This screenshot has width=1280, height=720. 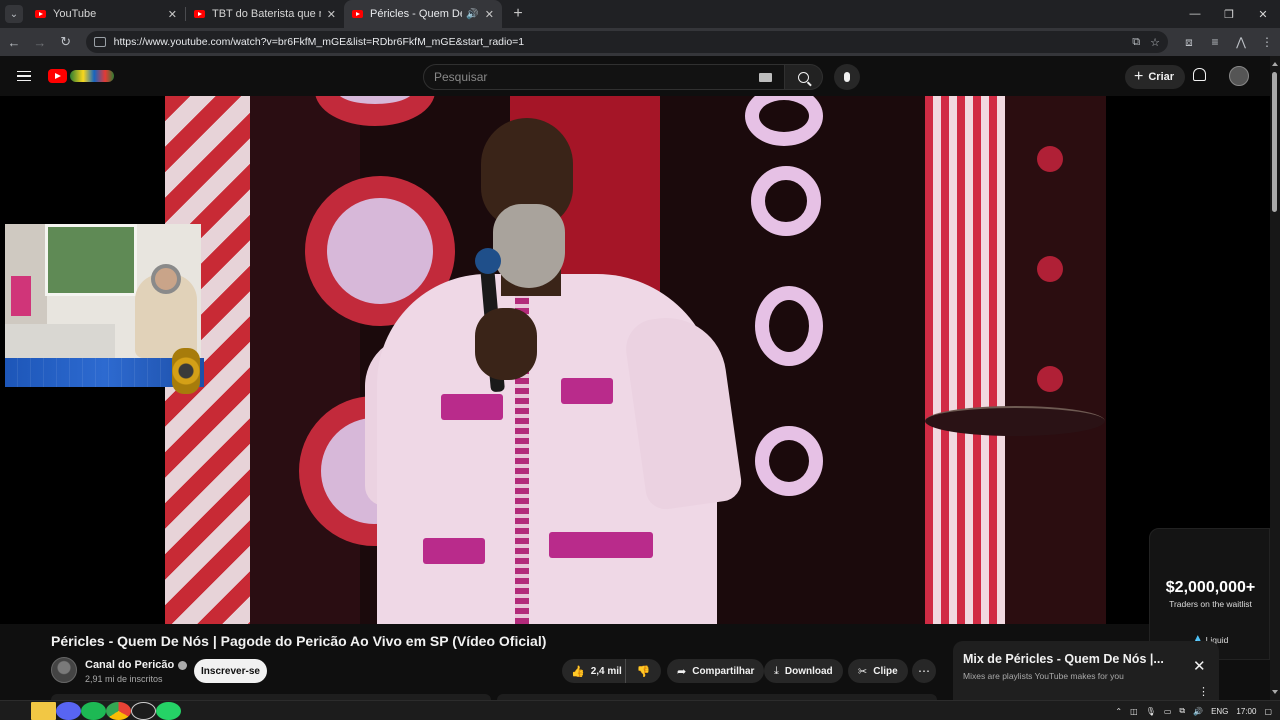 What do you see at coordinates (606, 671) in the screenshot?
I see `like-count: 2,4 mil` at bounding box center [606, 671].